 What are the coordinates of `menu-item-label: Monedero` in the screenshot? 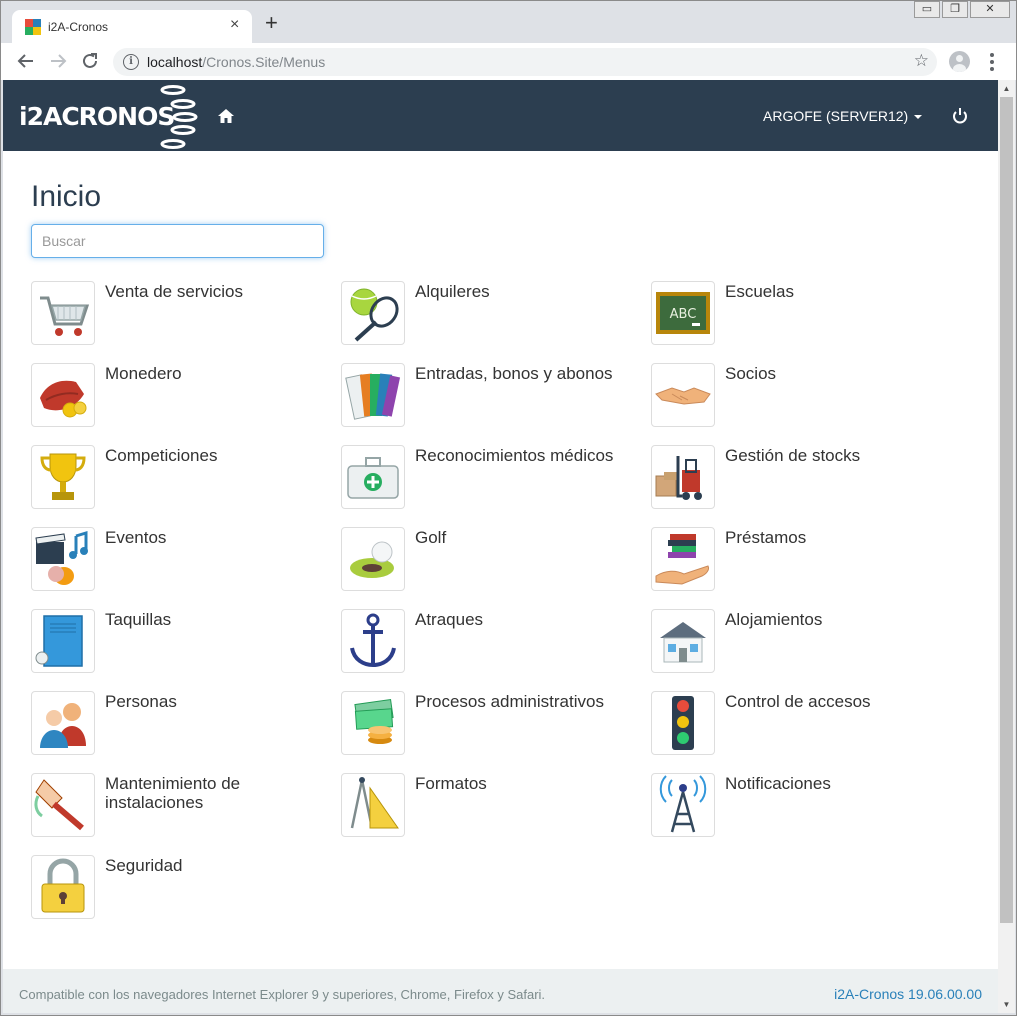 It's located at (143, 373).